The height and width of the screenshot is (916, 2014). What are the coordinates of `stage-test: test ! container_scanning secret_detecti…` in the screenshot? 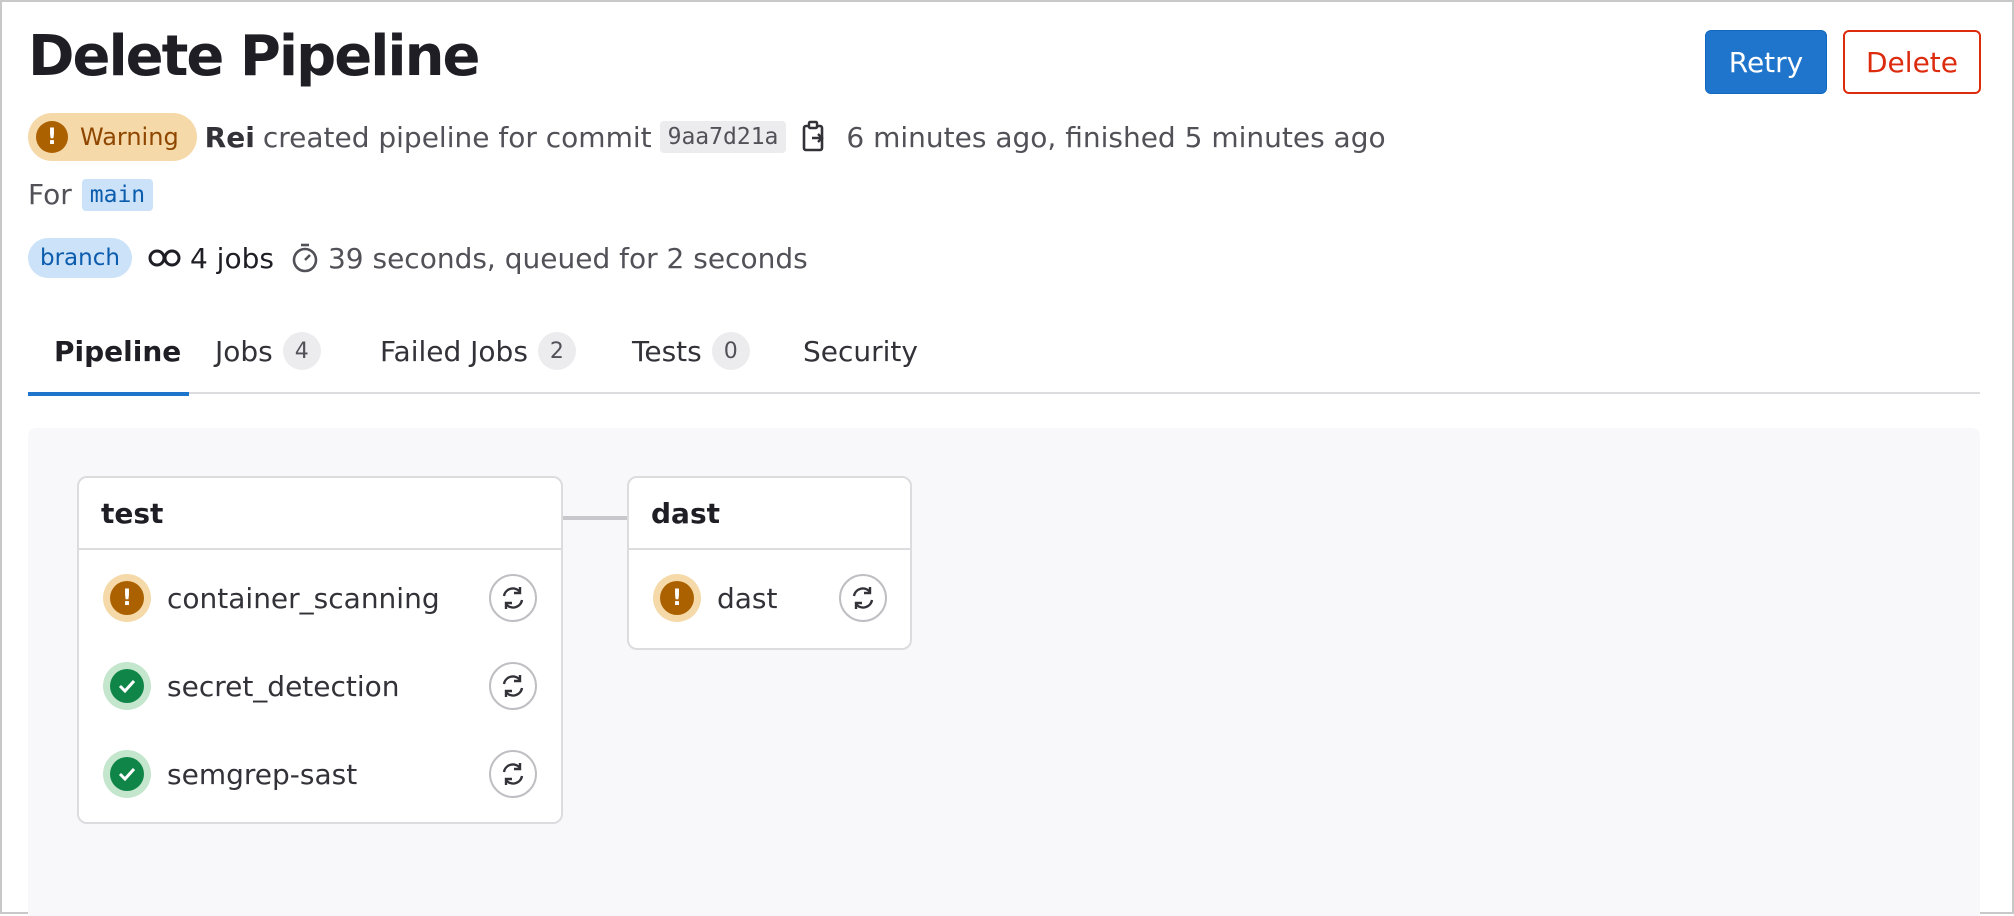 It's located at (320, 650).